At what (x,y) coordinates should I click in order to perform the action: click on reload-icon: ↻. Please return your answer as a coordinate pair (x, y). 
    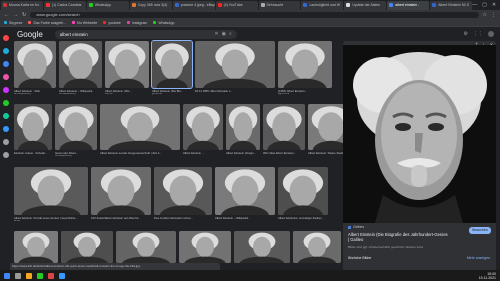
    Looking at the image, I should click on (24, 15).